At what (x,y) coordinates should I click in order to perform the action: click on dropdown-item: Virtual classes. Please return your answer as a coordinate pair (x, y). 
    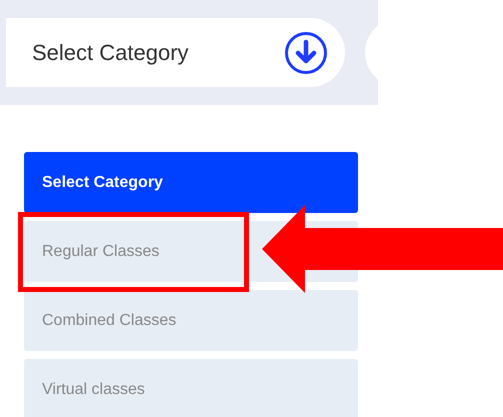
    Looking at the image, I should click on (191, 388).